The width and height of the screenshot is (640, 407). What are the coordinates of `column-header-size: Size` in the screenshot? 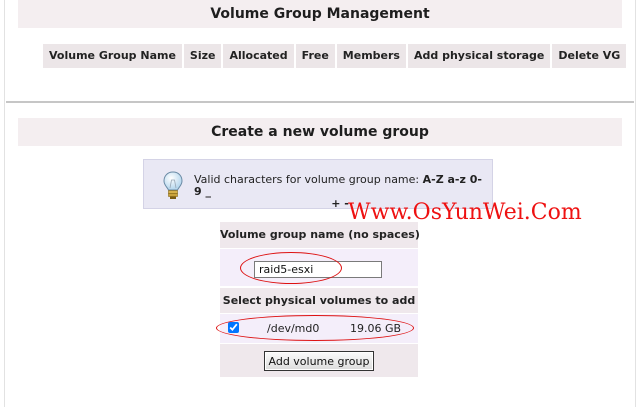 It's located at (202, 56).